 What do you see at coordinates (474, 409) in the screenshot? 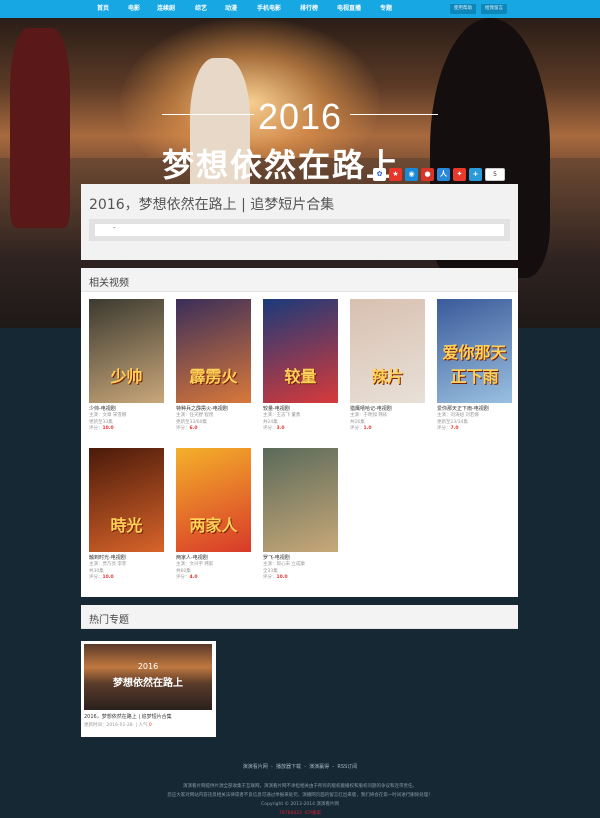
I see `video-title: 爱你那天正下雨-电视剧` at bounding box center [474, 409].